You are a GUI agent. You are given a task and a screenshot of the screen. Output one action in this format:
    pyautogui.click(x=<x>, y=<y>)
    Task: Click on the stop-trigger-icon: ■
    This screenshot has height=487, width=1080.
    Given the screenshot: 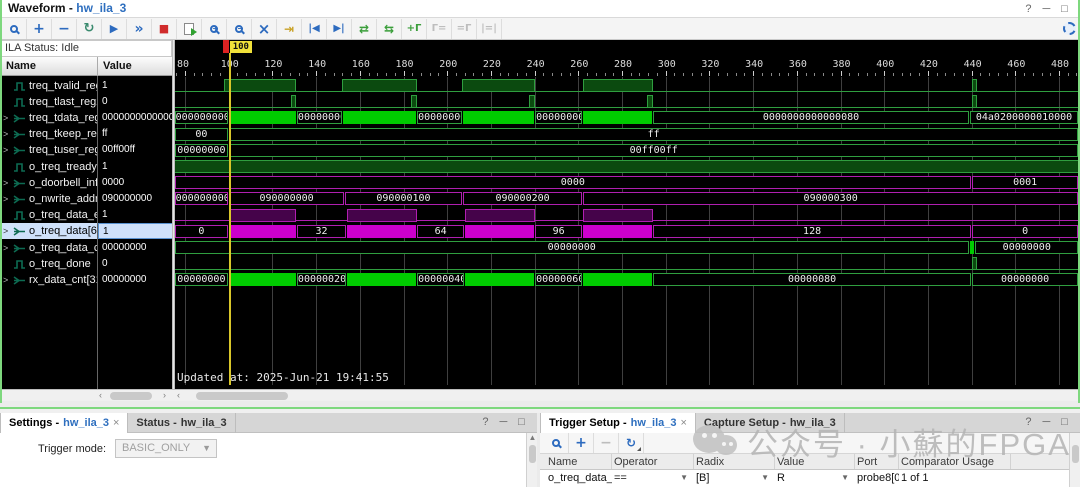 What is the action you would take?
    pyautogui.click(x=164, y=28)
    